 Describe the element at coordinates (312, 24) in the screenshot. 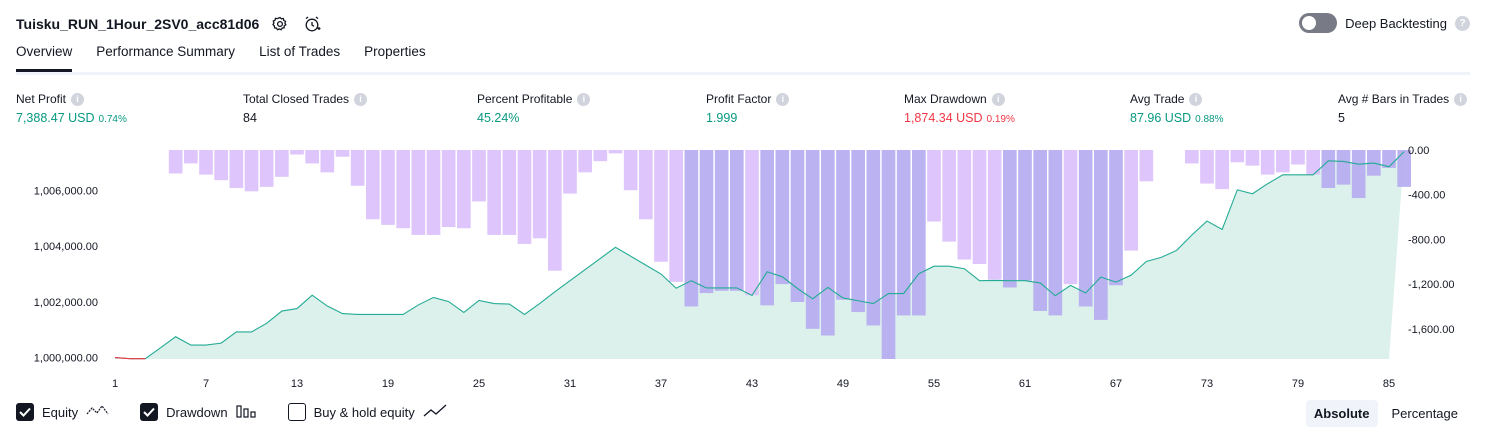

I see `alarm-add-icon` at that location.